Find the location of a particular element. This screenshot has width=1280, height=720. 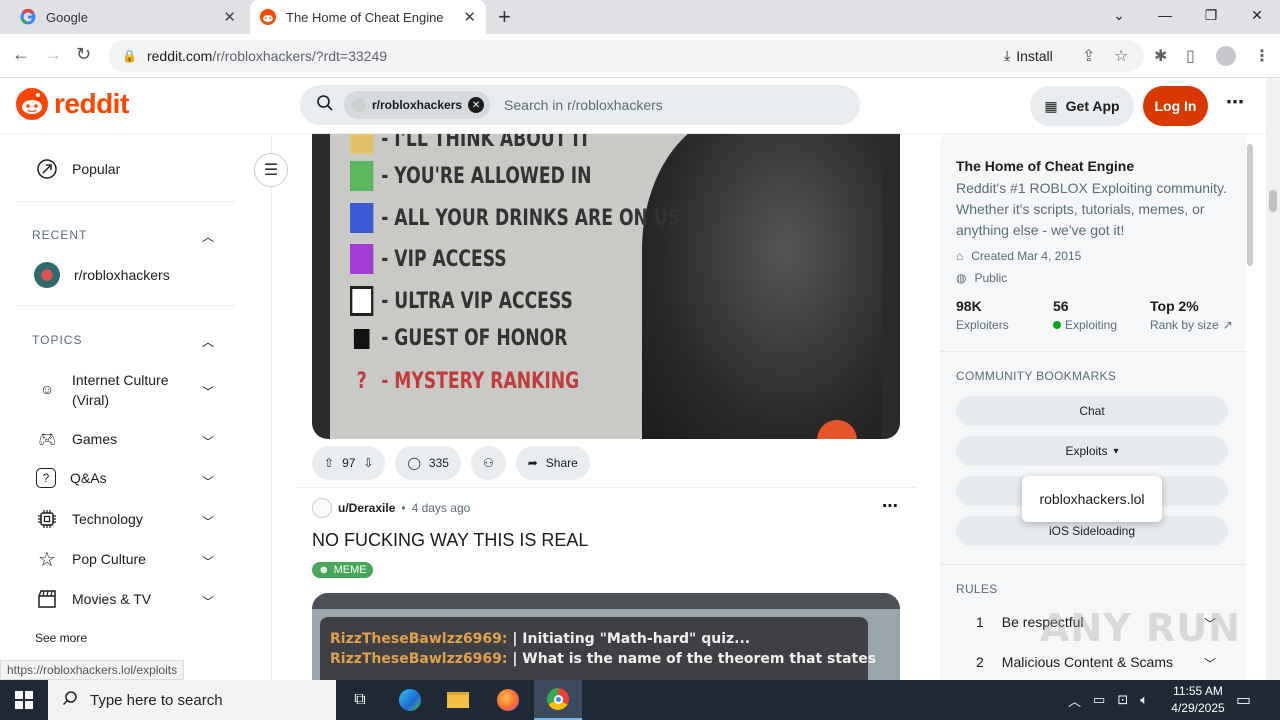

post-title: NO FUCKING WAY THIS IS REAL is located at coordinates (450, 540).